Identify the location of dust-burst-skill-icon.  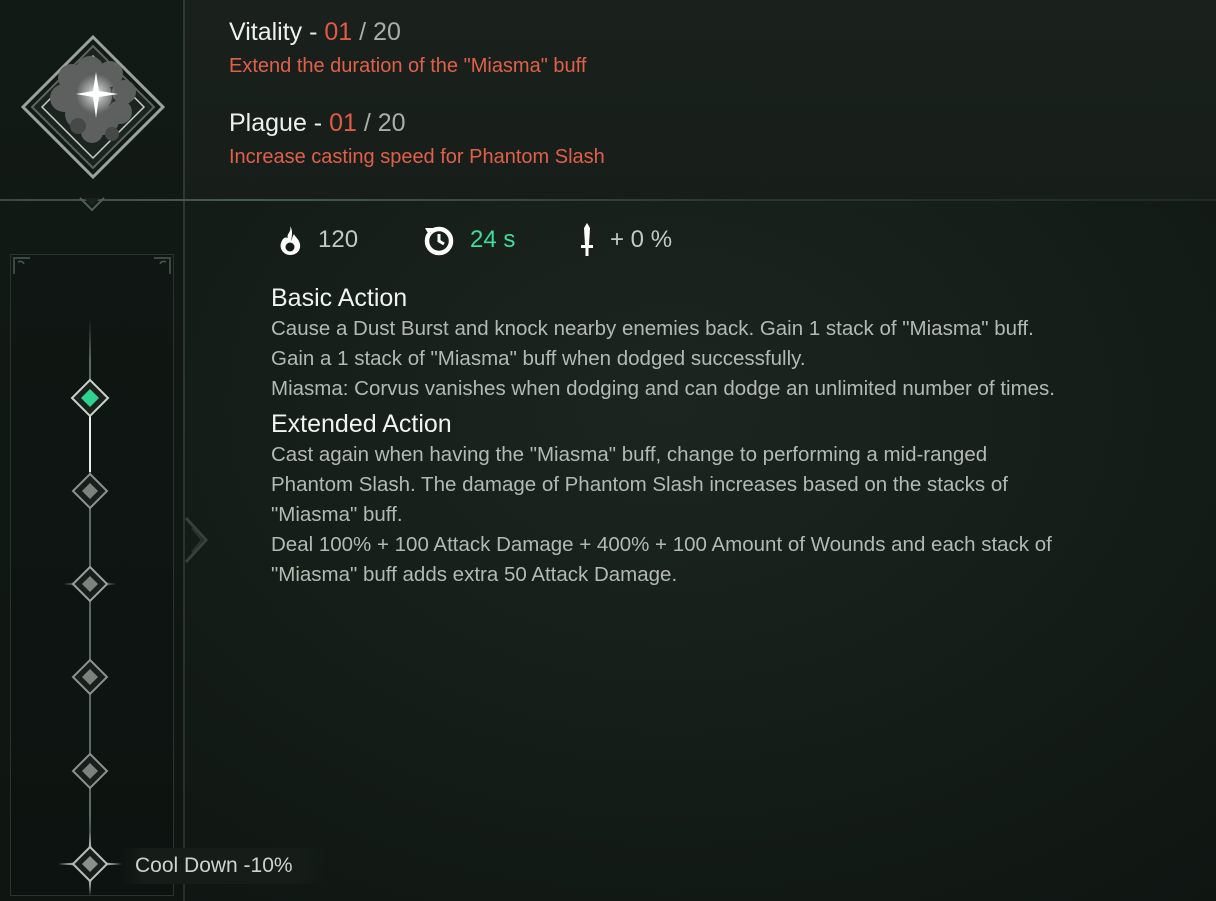
(93, 107).